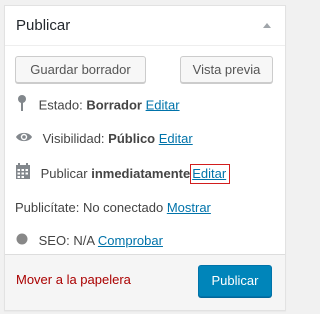 The height and width of the screenshot is (314, 320). I want to click on publicize-show-link: Mostrar, so click(189, 207).